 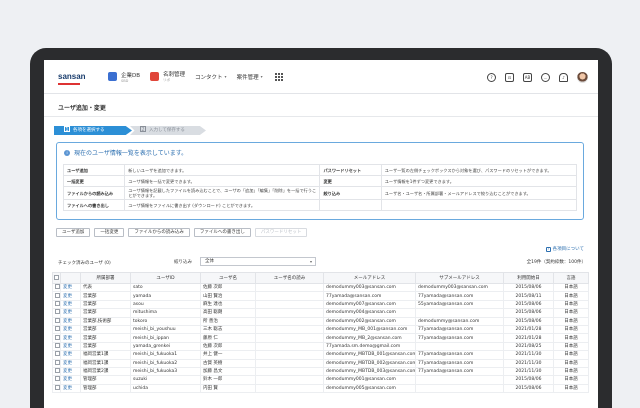 I want to click on info-value: ユーザ情報をファイルに書き出す (ダウンロード) ことができます。, so click(x=222, y=205).